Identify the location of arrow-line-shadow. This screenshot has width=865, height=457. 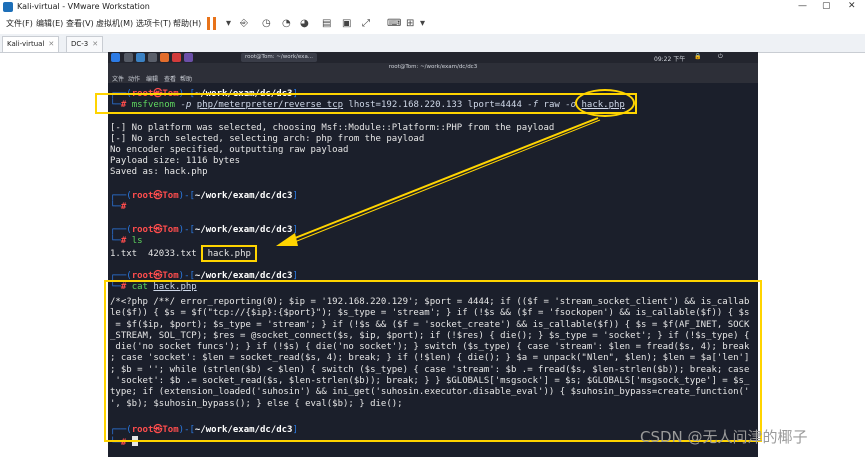
(446, 181).